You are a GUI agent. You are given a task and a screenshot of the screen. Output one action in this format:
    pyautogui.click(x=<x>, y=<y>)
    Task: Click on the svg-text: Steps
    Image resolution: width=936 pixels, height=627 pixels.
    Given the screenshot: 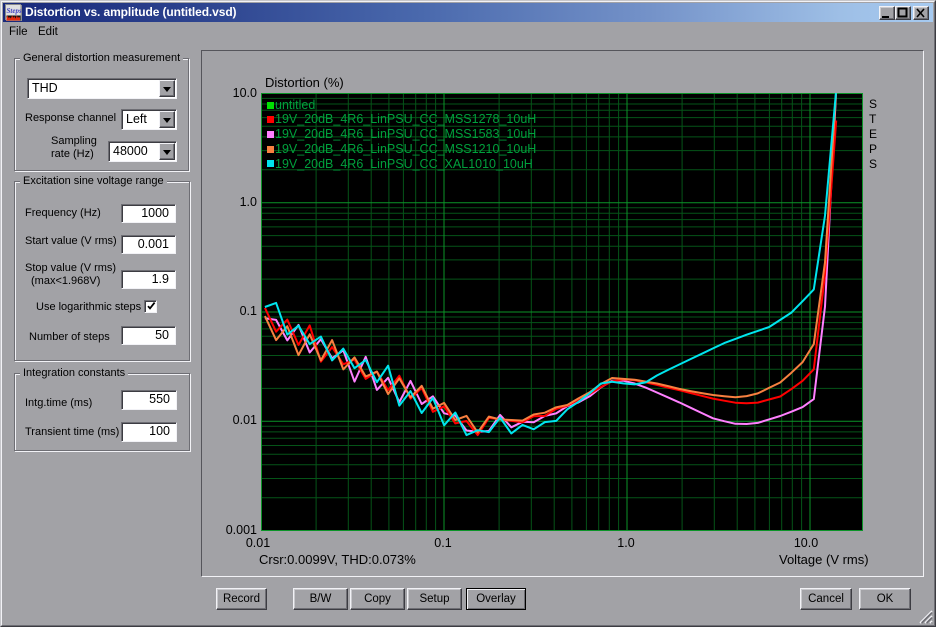 What is the action you would take?
    pyautogui.click(x=14, y=11)
    